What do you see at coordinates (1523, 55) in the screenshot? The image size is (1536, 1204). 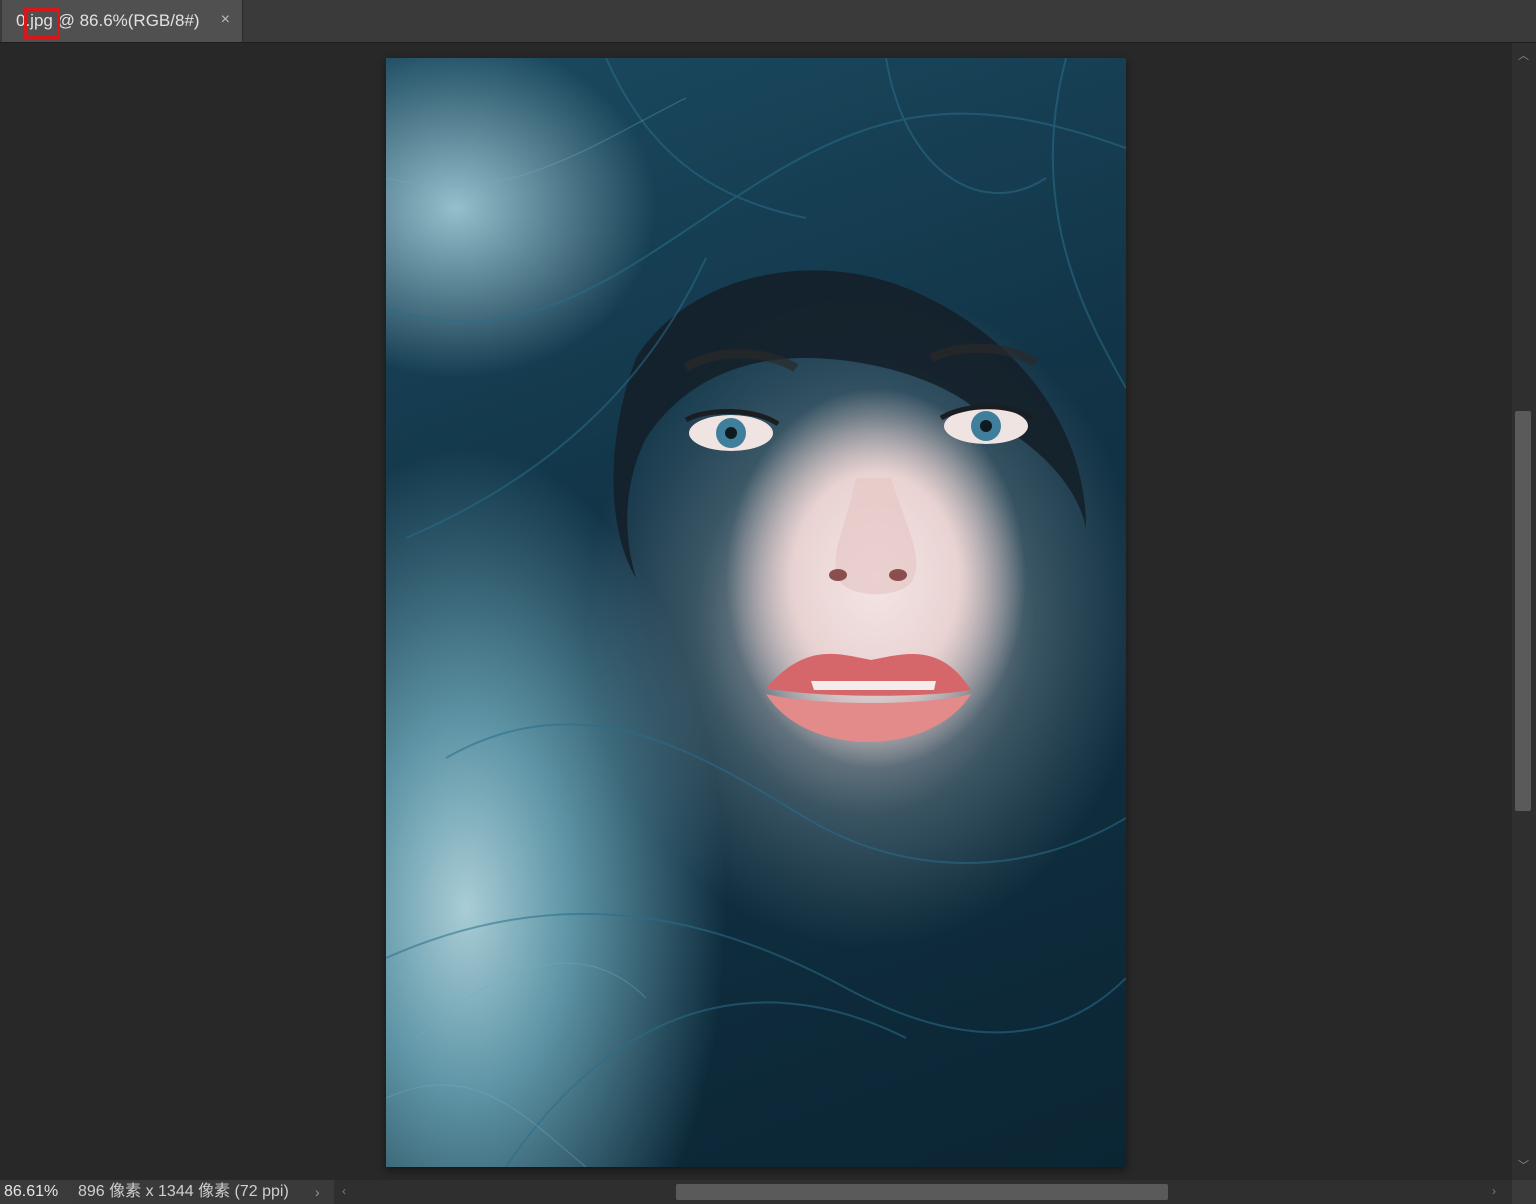 I see `scroll-up-icon: ︿` at bounding box center [1523, 55].